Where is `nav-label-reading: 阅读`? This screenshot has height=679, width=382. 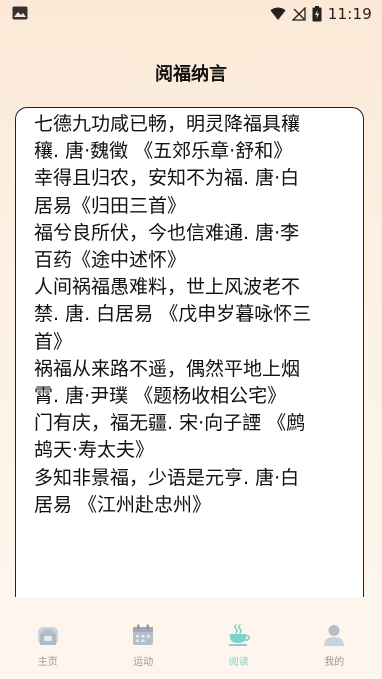
nav-label-reading: 阅读 is located at coordinates (238, 662).